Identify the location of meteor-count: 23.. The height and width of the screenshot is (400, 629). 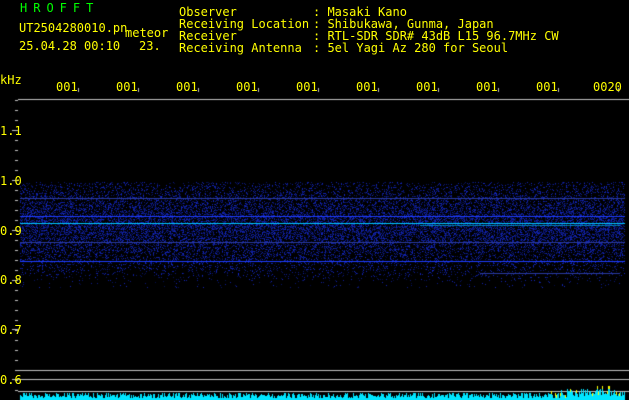
(150, 46).